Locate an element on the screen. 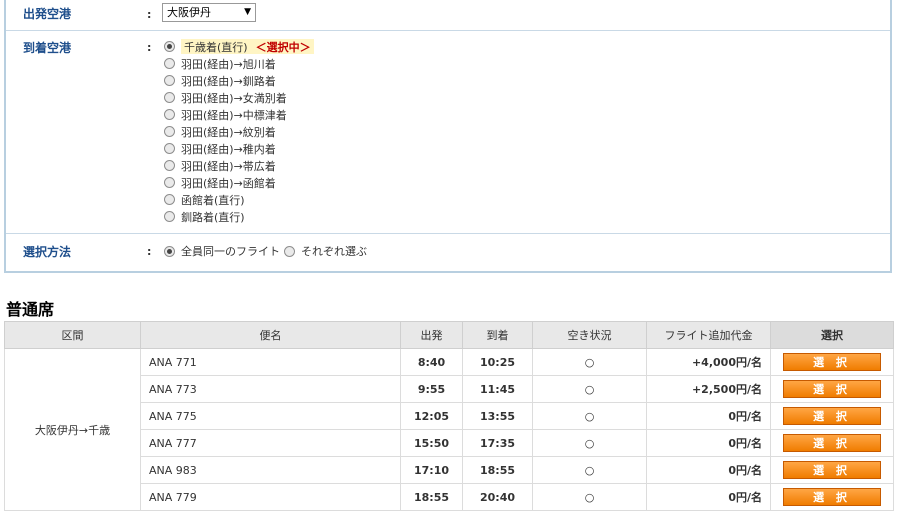 This screenshot has width=899, height=518. arrival-label: 到着空港 is located at coordinates (47, 48).